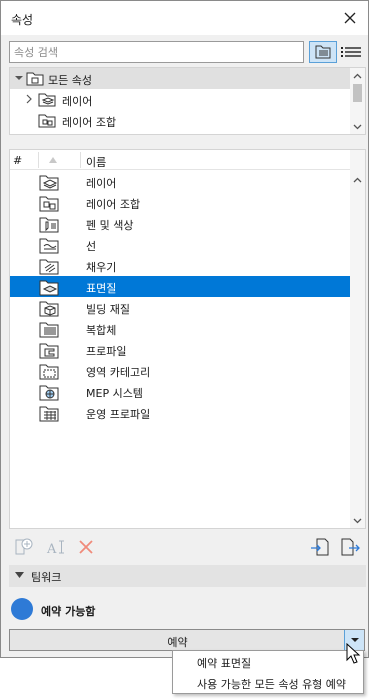  What do you see at coordinates (49, 267) in the screenshot?
I see `fill-icon` at bounding box center [49, 267].